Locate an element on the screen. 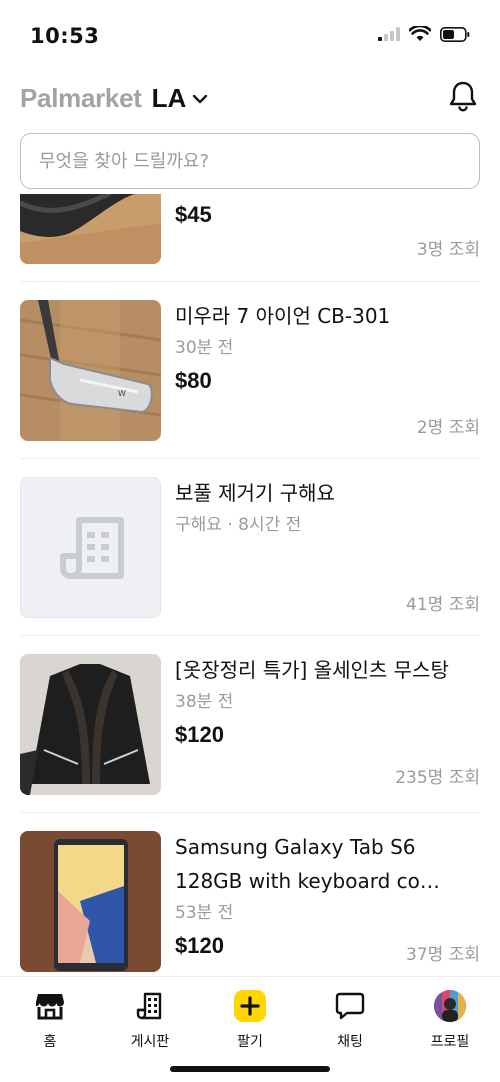  nav-sell: 팔기 is located at coordinates (250, 1020).